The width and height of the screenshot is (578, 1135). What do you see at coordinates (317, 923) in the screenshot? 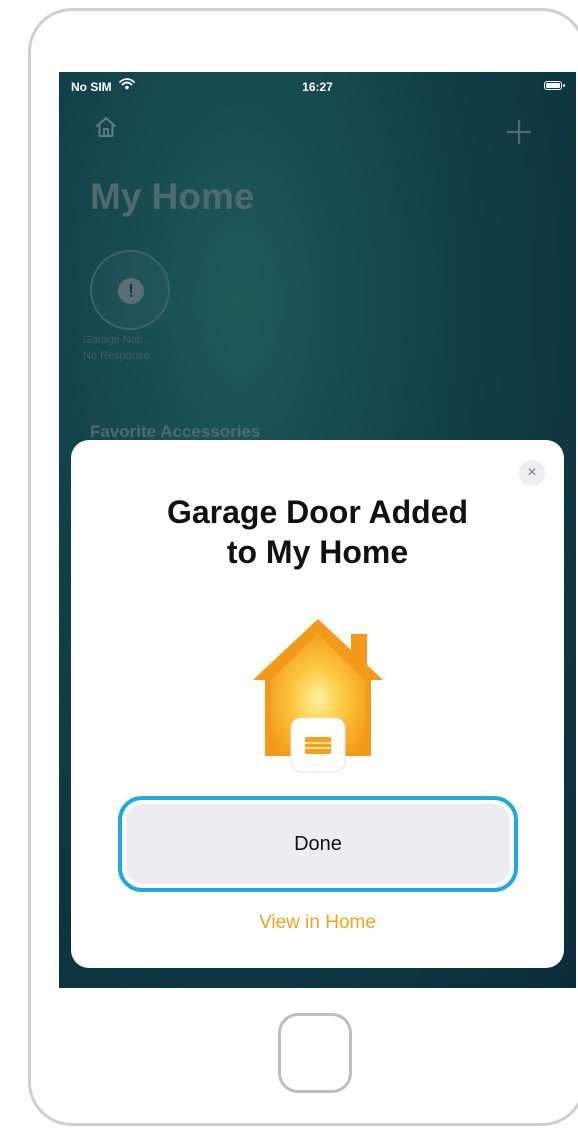
I see `view-in-home-link: View in Home` at bounding box center [317, 923].